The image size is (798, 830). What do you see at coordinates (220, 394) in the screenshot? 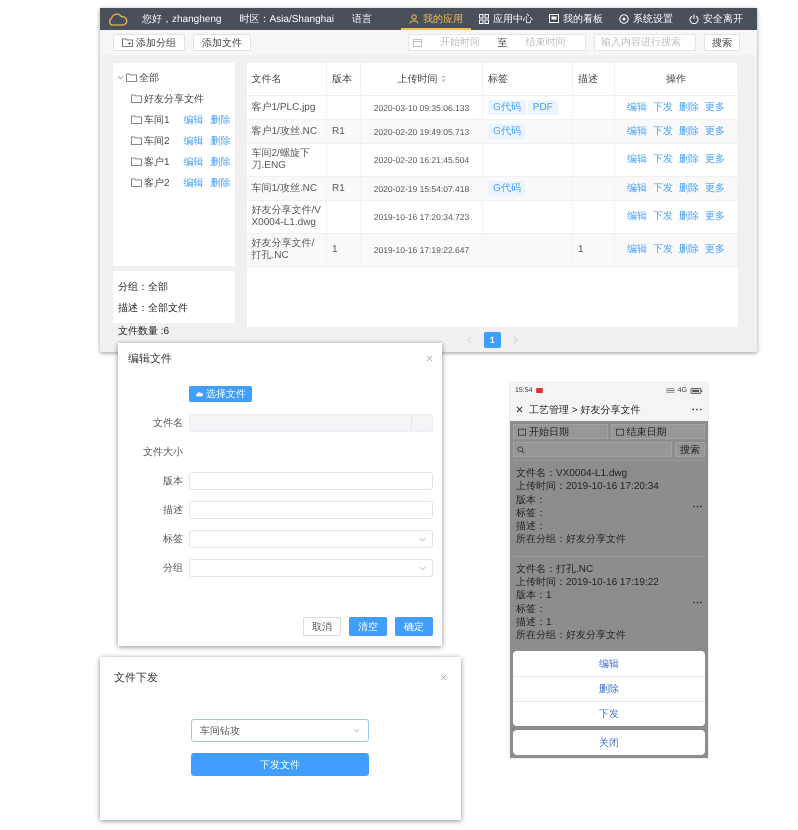
I see `choose-file-button: 选择文件` at bounding box center [220, 394].